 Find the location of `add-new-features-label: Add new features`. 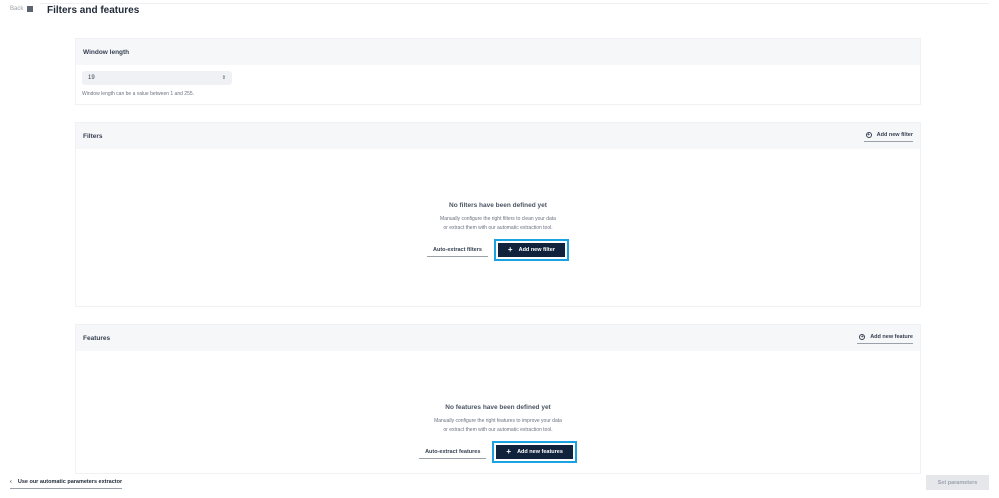

add-new-features-label: Add new features is located at coordinates (540, 452).